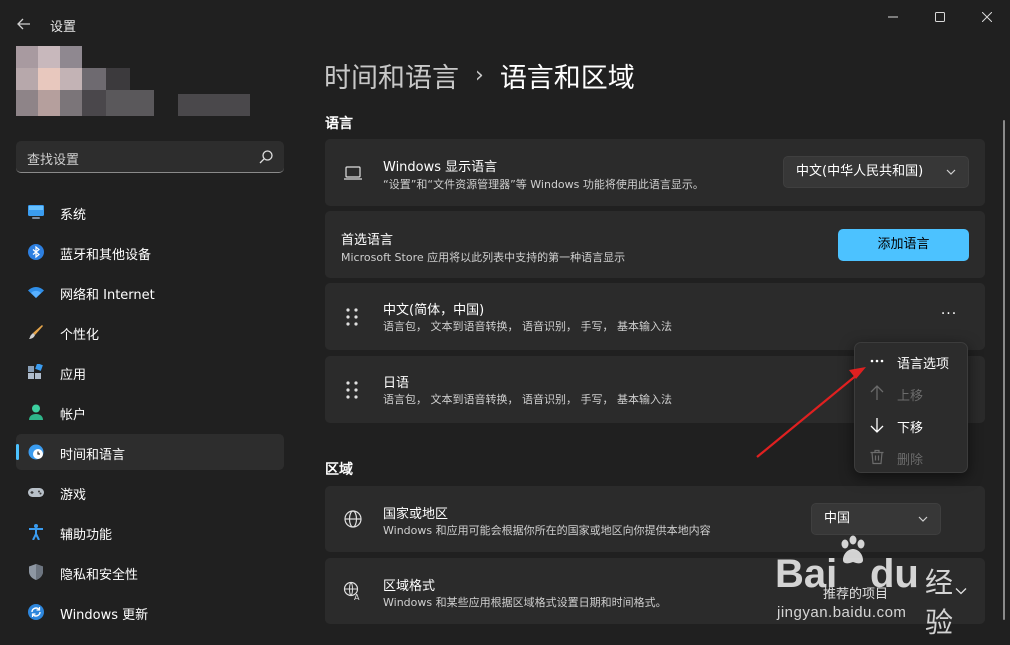  I want to click on trash-icon, so click(877, 457).